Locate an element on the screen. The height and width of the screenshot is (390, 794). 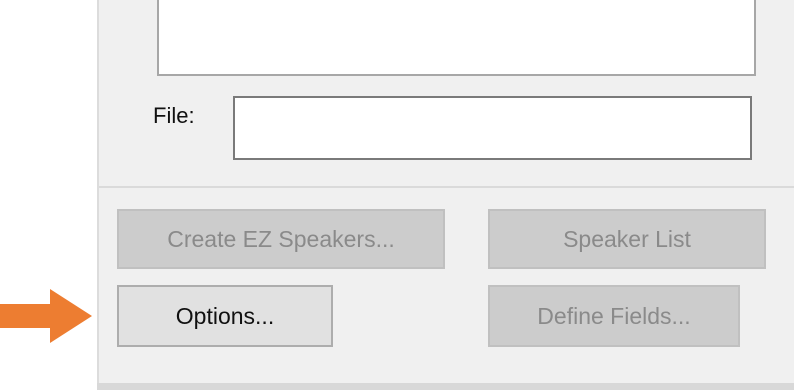
file-input is located at coordinates (492, 128).